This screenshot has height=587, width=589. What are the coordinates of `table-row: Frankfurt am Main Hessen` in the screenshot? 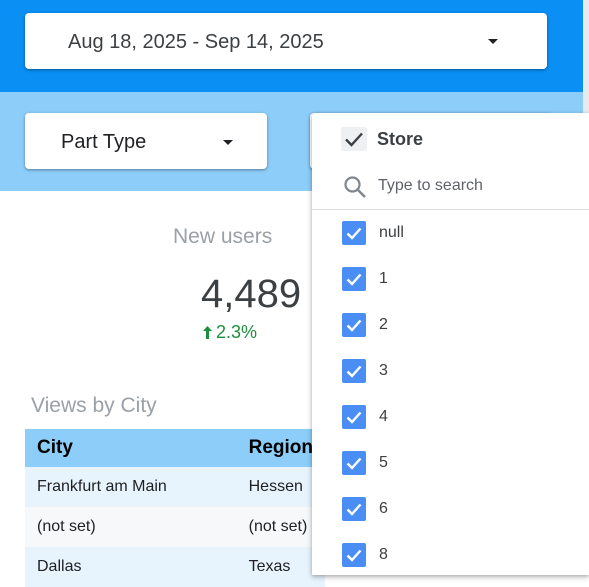 It's located at (175, 487).